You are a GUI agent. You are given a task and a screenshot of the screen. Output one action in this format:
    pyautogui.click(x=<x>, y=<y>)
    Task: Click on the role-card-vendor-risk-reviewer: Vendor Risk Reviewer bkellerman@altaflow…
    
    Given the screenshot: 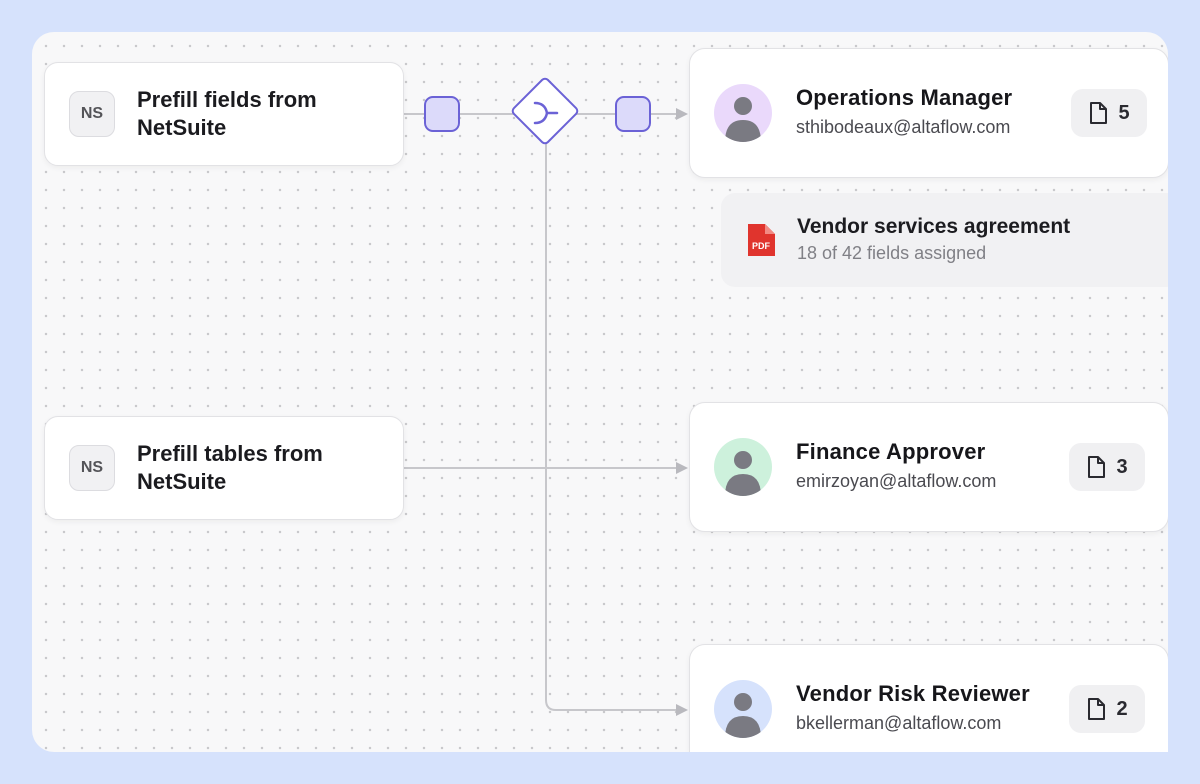 What is the action you would take?
    pyautogui.click(x=929, y=698)
    